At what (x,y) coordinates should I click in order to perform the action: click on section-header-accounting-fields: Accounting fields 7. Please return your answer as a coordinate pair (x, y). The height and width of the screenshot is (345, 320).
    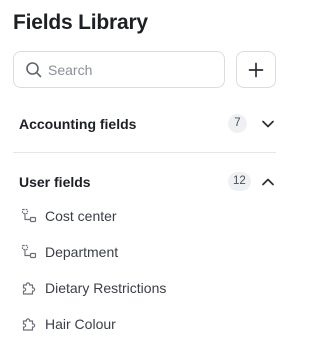
    Looking at the image, I should click on (146, 124).